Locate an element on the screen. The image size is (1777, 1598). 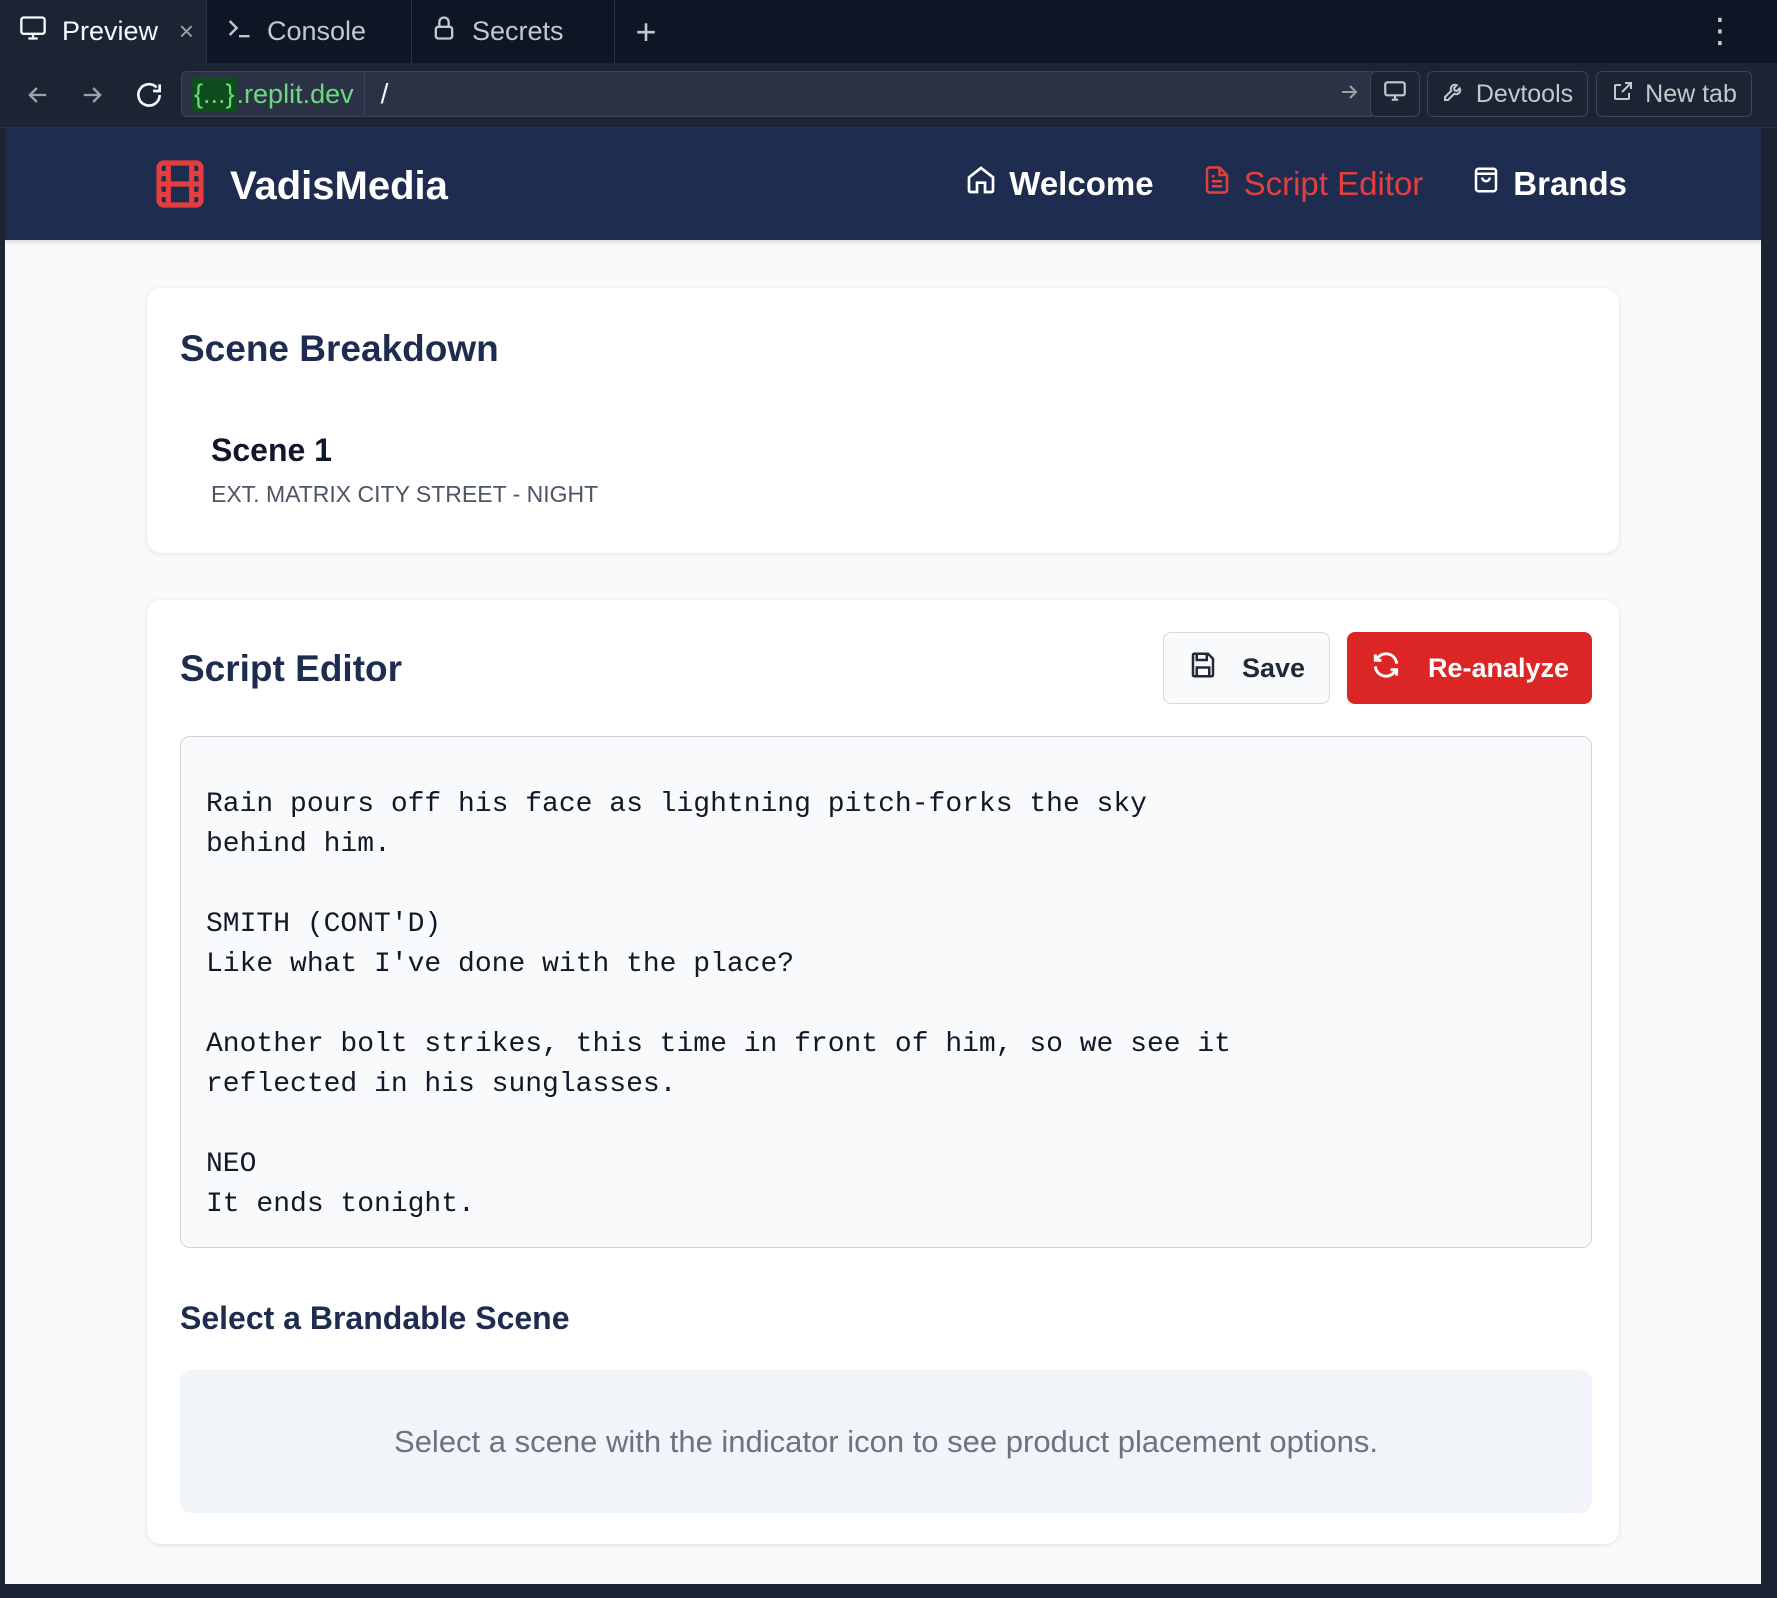
main-nav: Welcome Script Editor Brands is located at coordinates (1296, 184).